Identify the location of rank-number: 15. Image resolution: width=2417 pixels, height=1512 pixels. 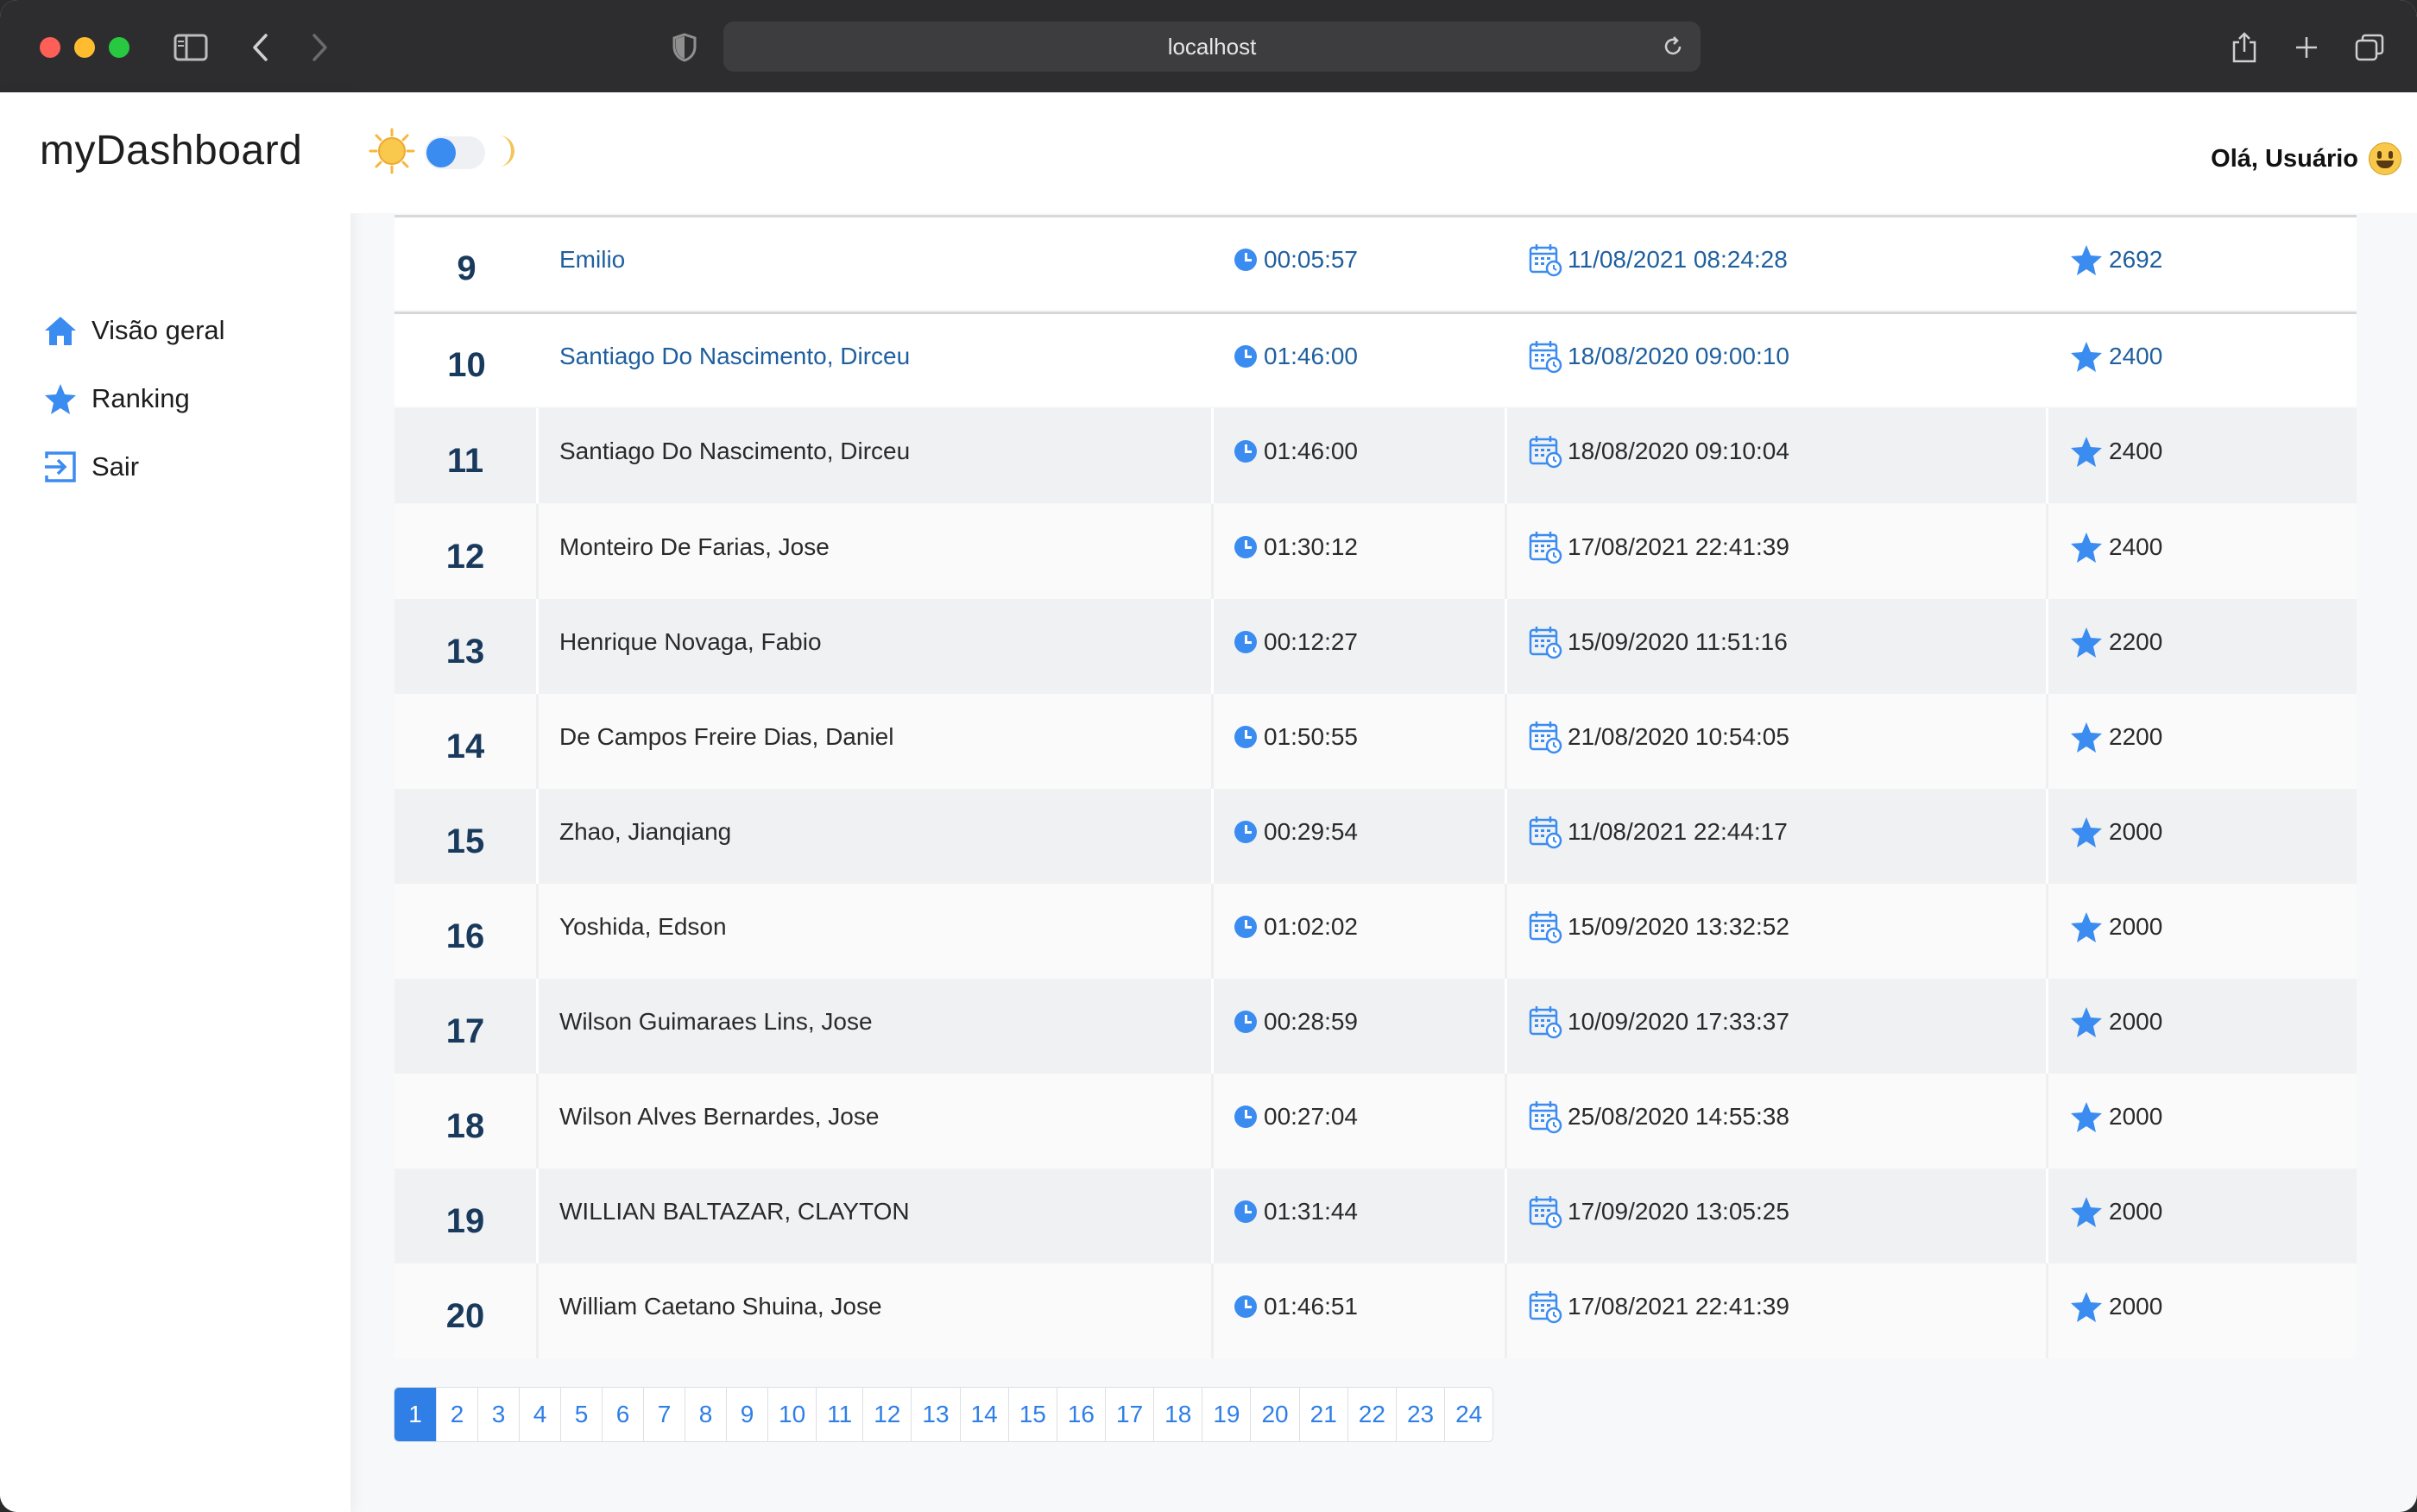
(466, 836).